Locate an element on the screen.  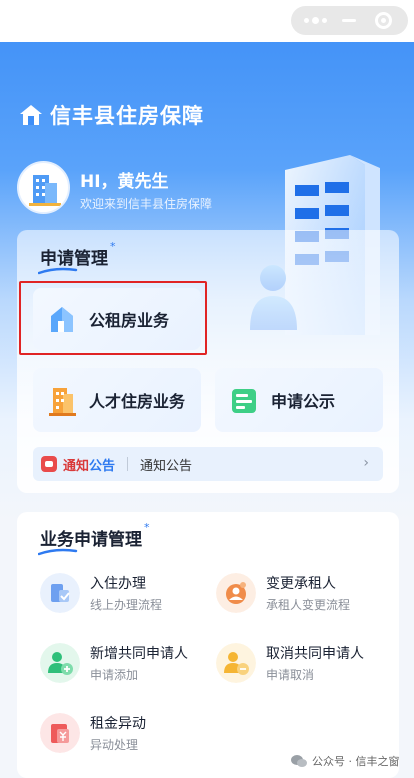
close-circle-icon is located at coordinates (383, 20).